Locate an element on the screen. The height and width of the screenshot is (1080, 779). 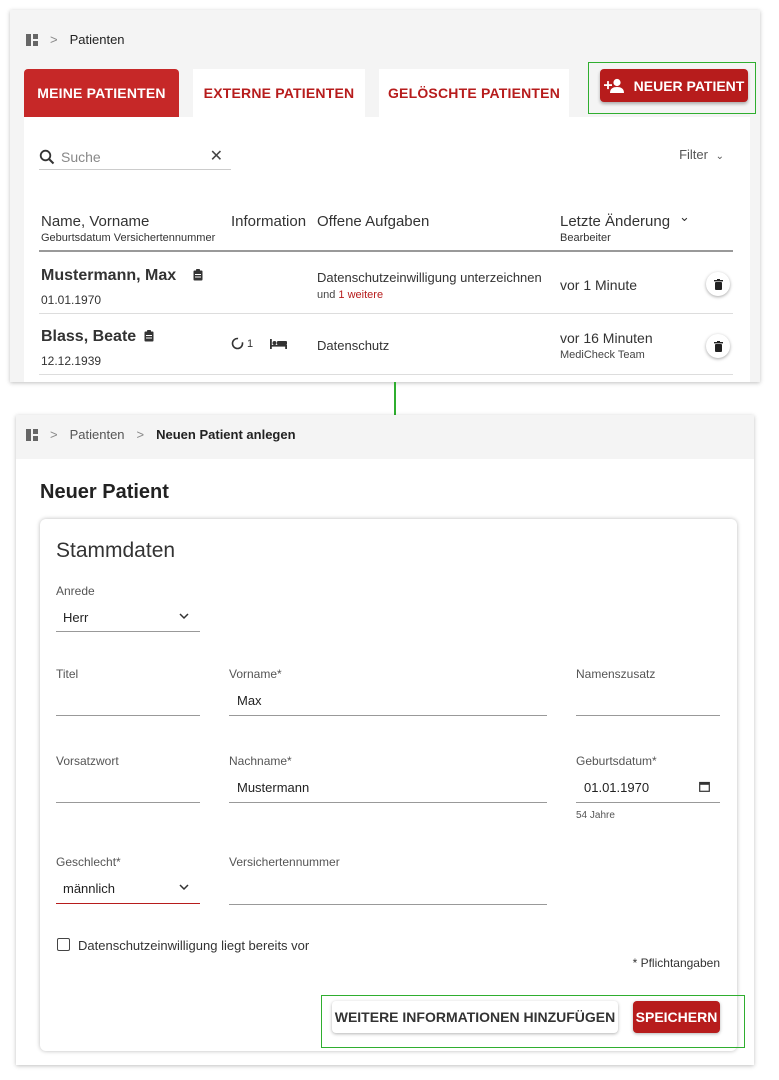
column-header-information: Information is located at coordinates (268, 221).